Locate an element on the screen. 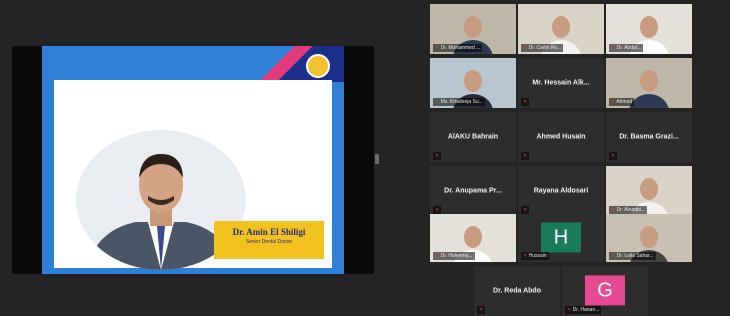 This screenshot has width=730, height=316. participant-tile: Dr. Anupama Pr... ✕ is located at coordinates (473, 191).